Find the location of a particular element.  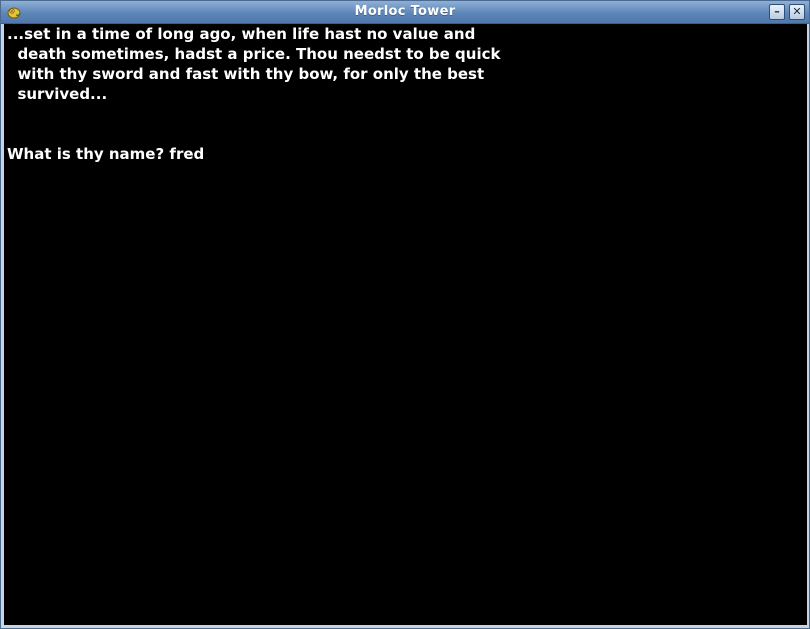

title-bar: Morloc Tower – ✕ is located at coordinates (405, 12).